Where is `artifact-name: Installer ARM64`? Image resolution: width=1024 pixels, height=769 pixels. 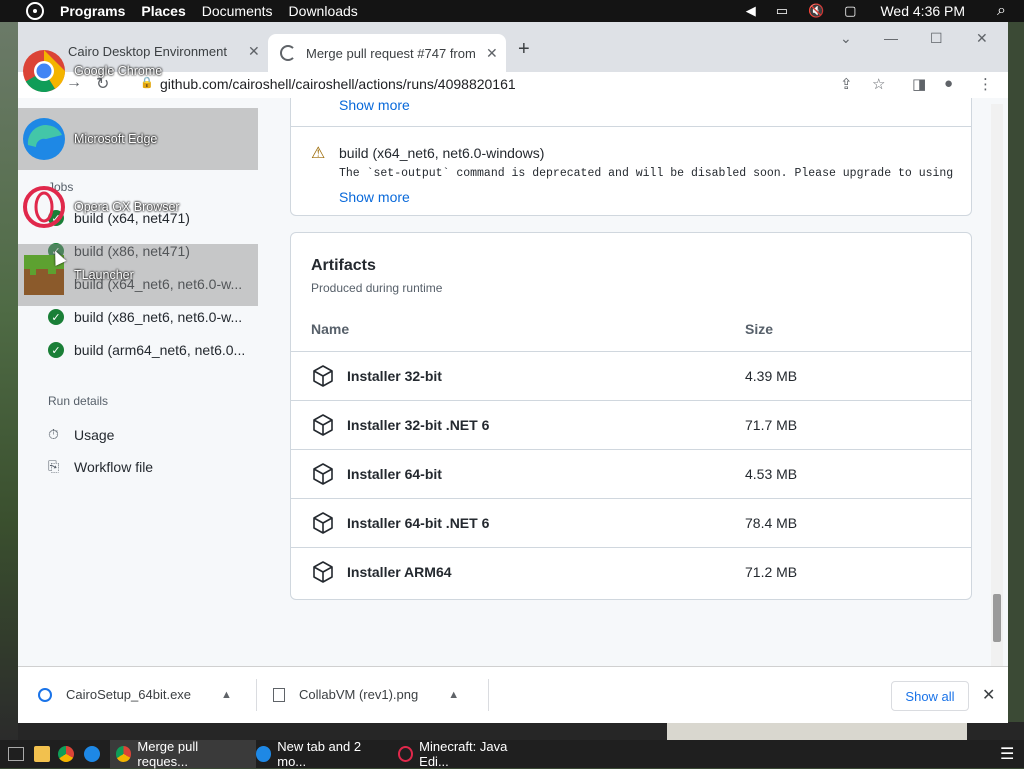
artifact-name: Installer ARM64 is located at coordinates (399, 572).